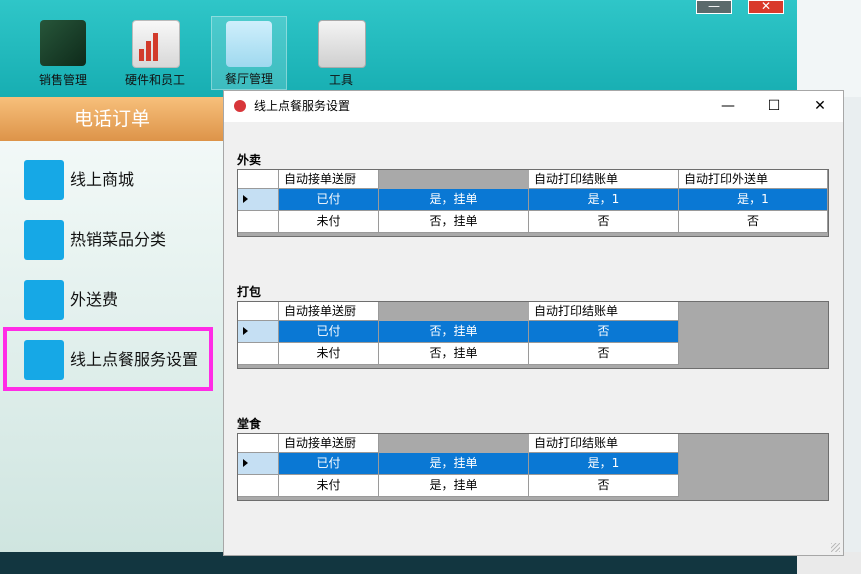 Image resolution: width=861 pixels, height=574 pixels. I want to click on app-icon, so click(240, 106).